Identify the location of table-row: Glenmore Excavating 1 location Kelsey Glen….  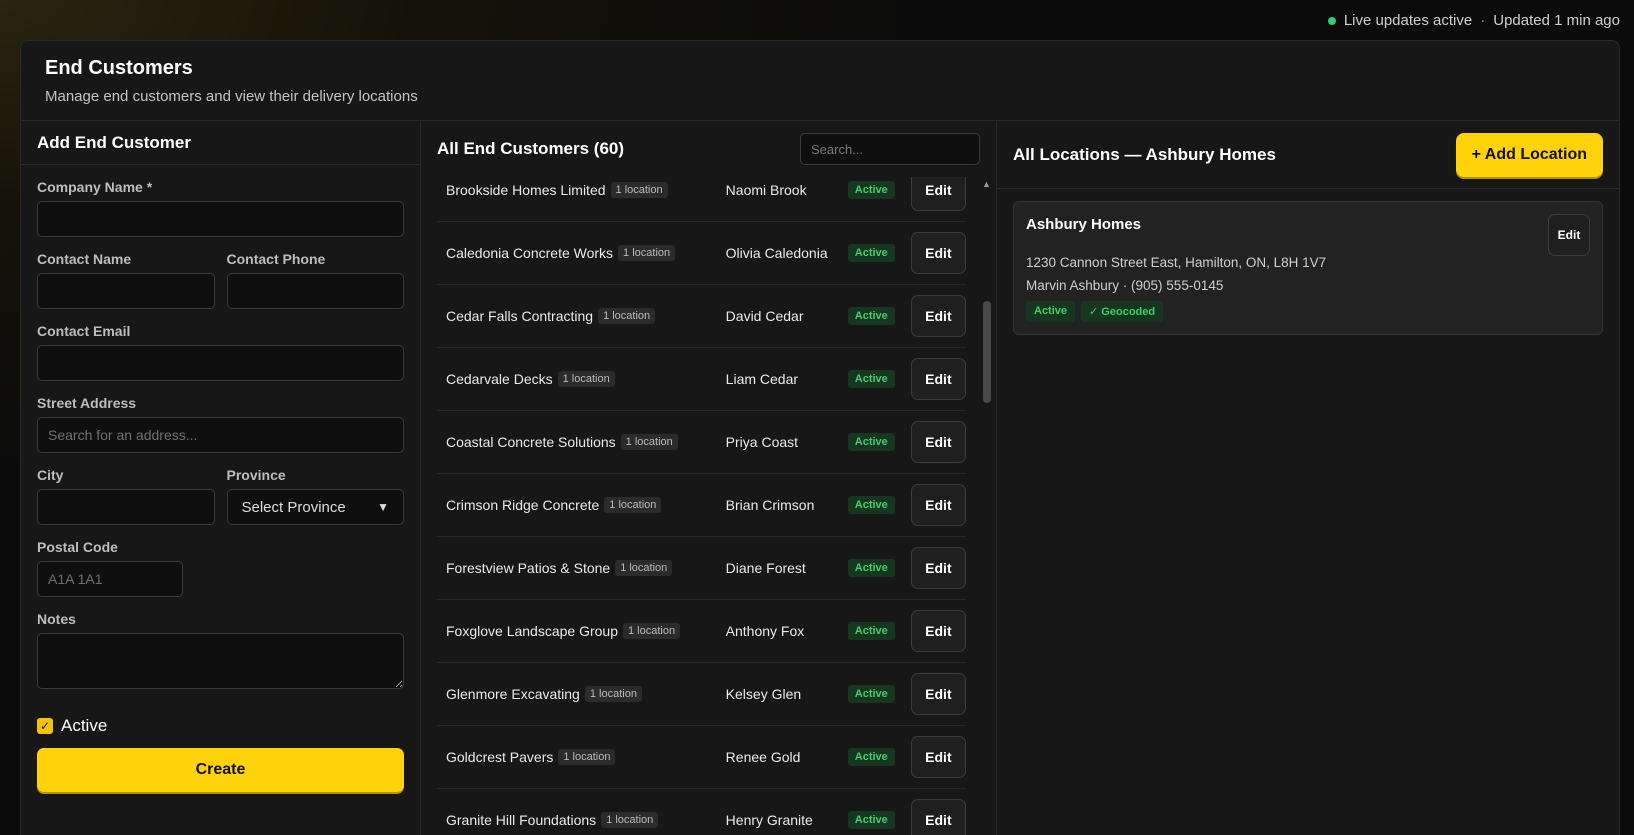
(701, 694).